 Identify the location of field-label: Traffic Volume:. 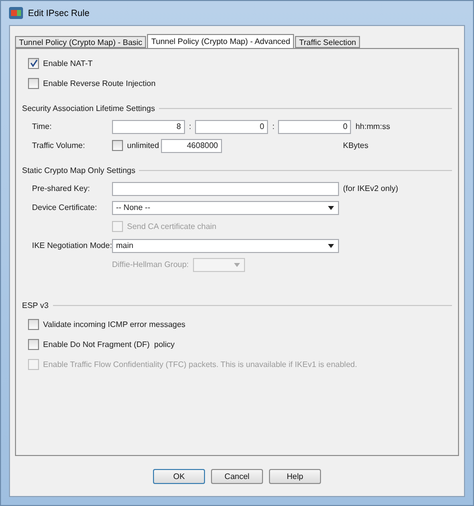
(59, 145).